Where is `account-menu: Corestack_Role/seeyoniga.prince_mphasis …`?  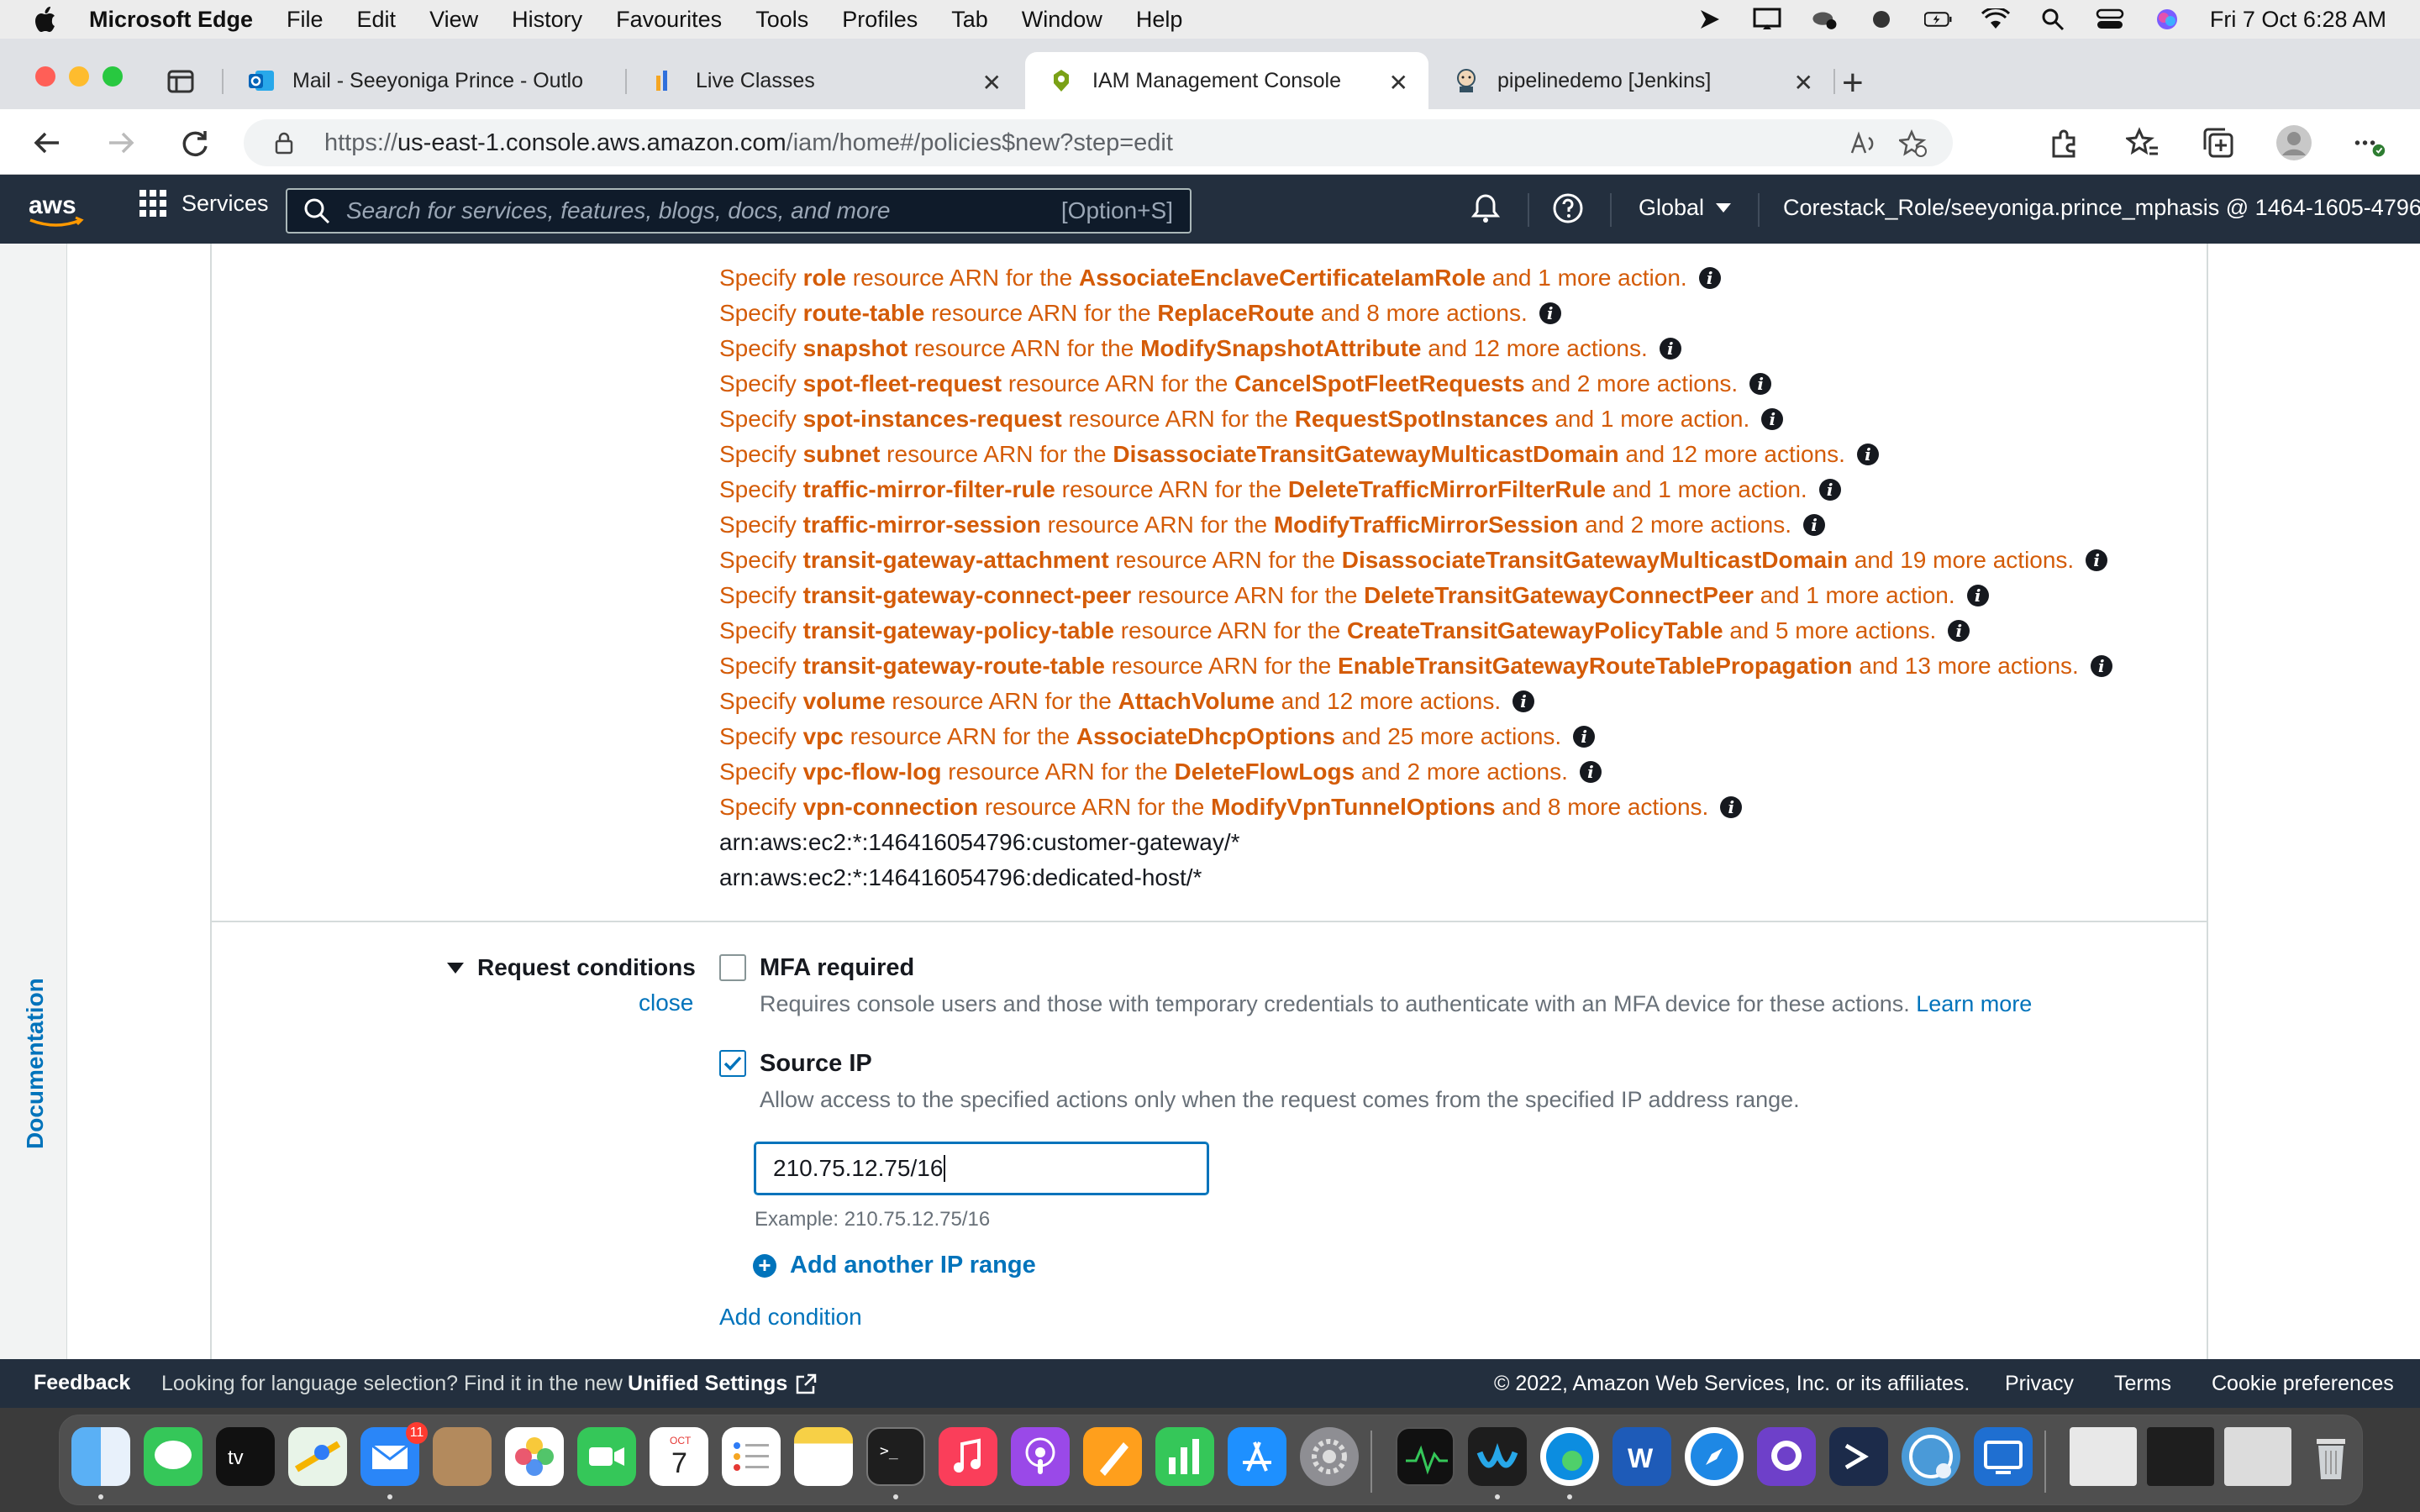
account-menu: Corestack_Role/seeyoniga.prince_mphasis … is located at coordinates (2101, 208).